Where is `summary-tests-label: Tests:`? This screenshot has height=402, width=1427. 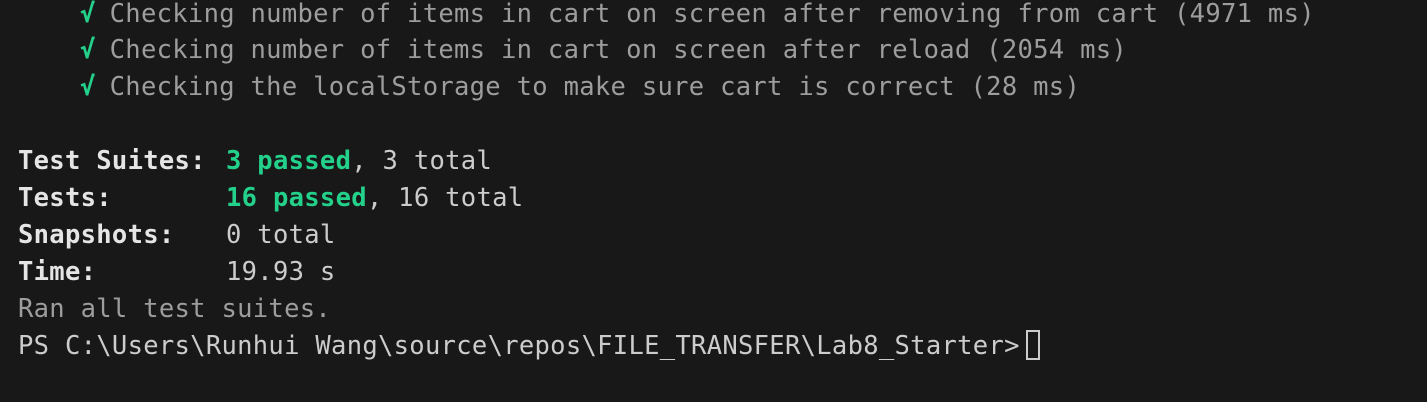
summary-tests-label: Tests: is located at coordinates (65, 198).